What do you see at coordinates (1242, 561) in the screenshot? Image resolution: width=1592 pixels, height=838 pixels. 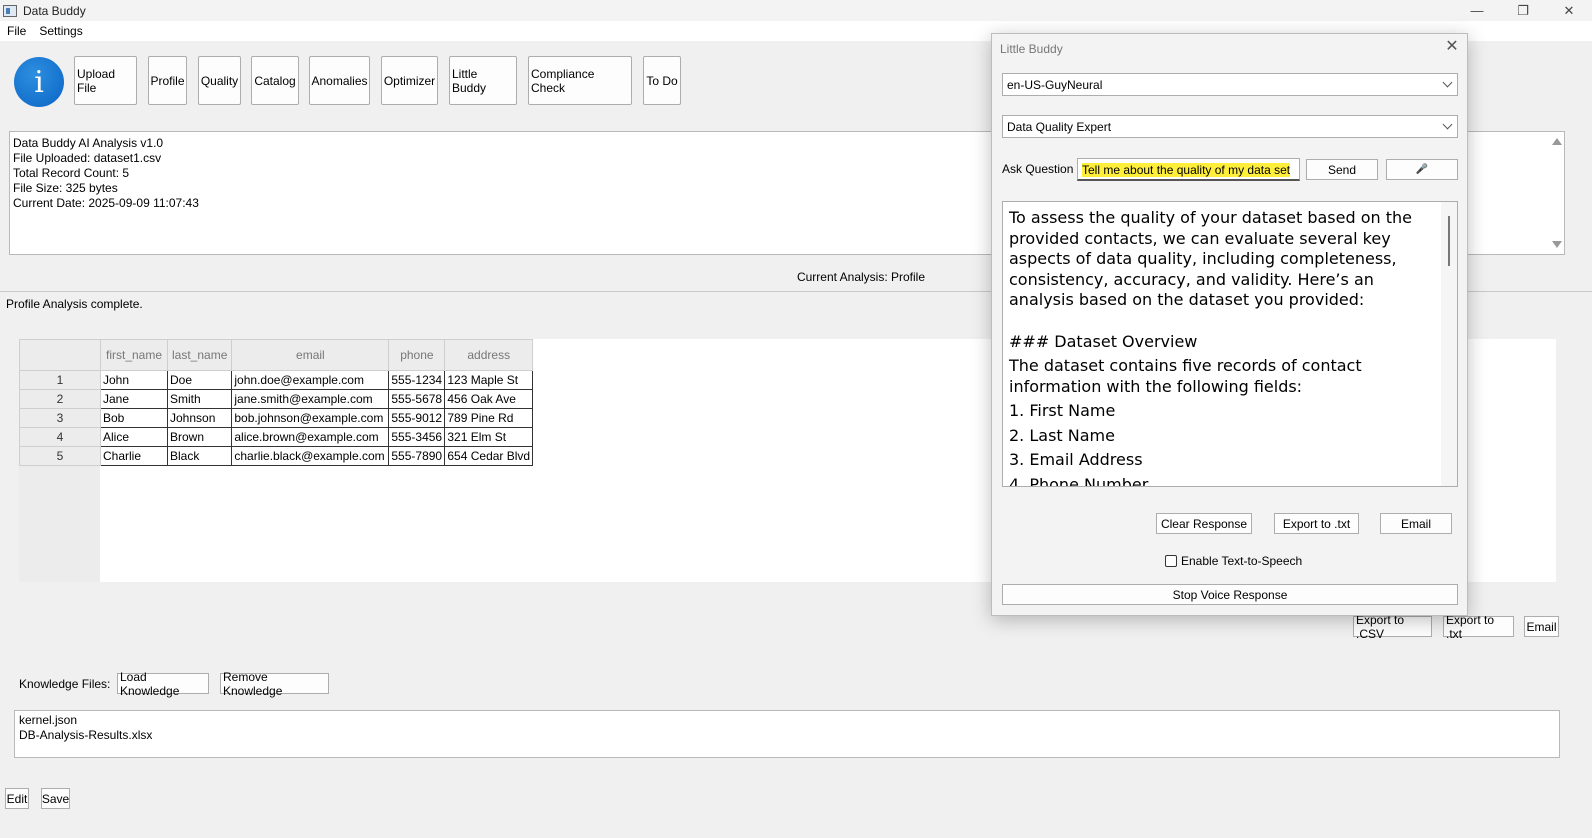 I see `tts-label: Enable Text-to-Speech` at bounding box center [1242, 561].